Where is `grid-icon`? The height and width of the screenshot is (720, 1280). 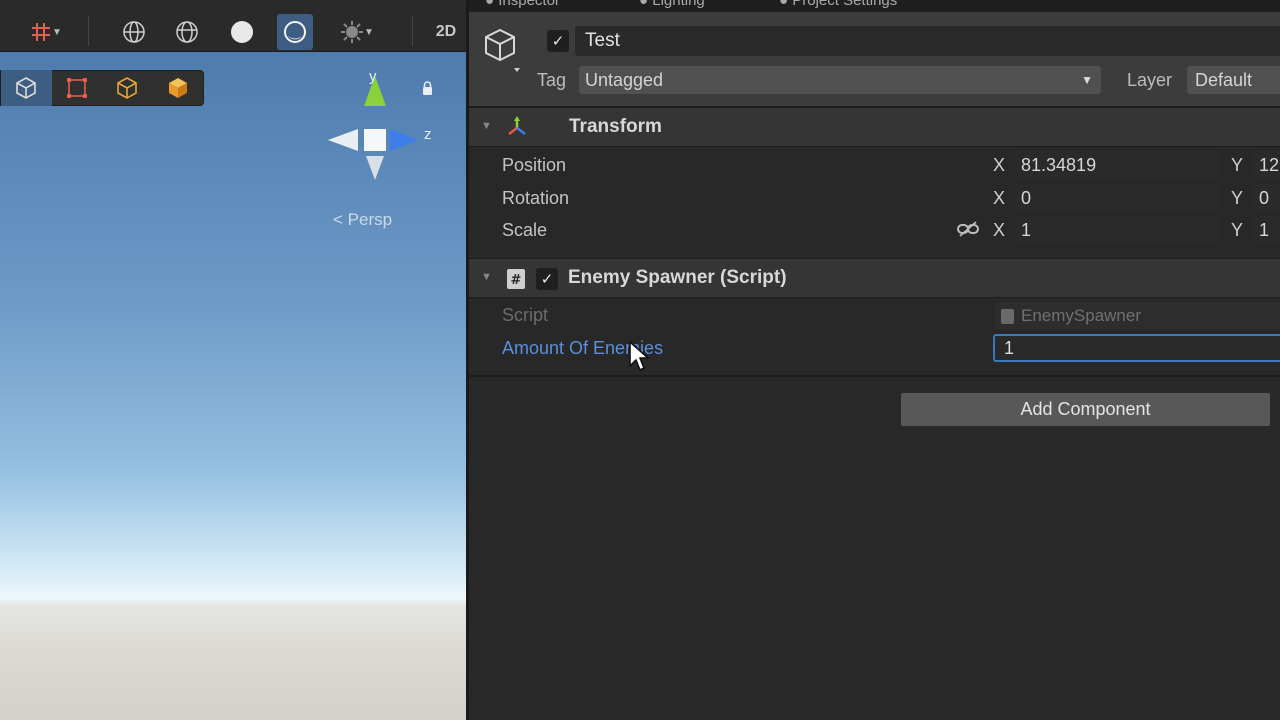 grid-icon is located at coordinates (41, 32).